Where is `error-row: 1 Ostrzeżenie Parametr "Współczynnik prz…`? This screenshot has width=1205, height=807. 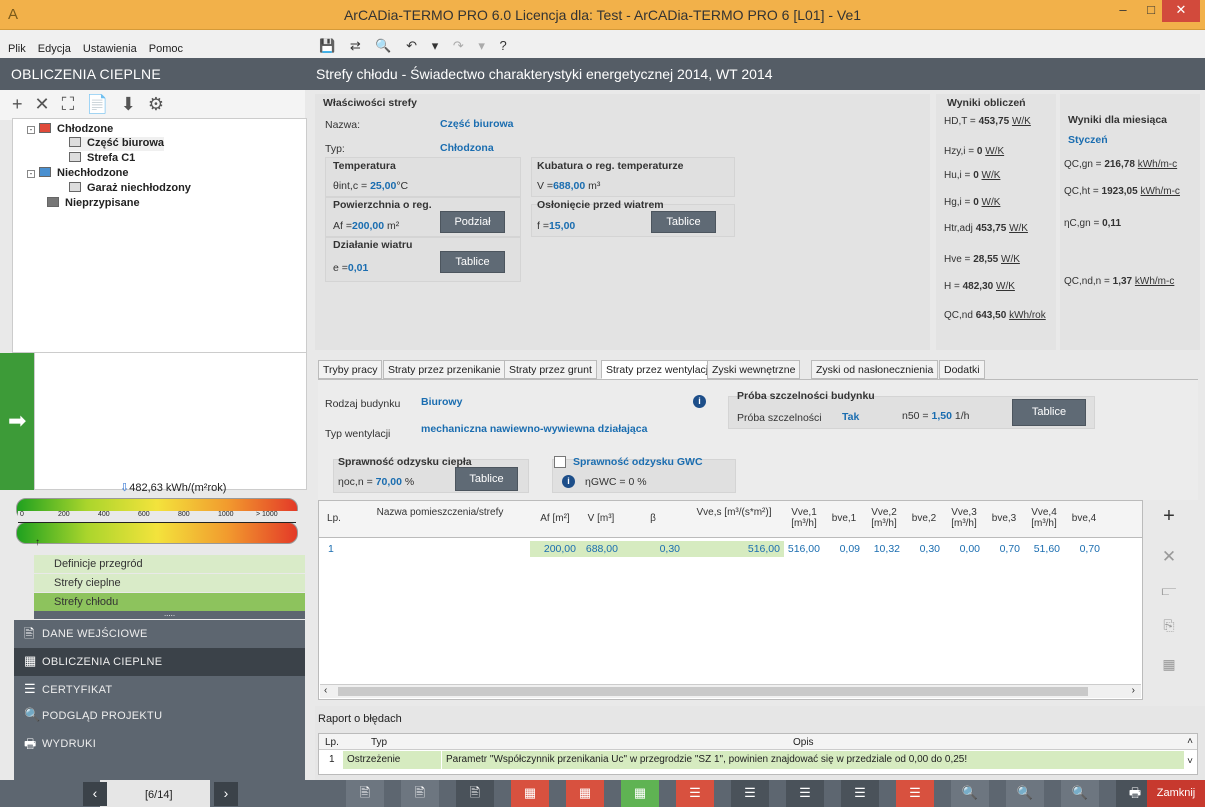
error-row: 1 Ostrzeżenie Parametr "Współczynnik prz… is located at coordinates (751, 760).